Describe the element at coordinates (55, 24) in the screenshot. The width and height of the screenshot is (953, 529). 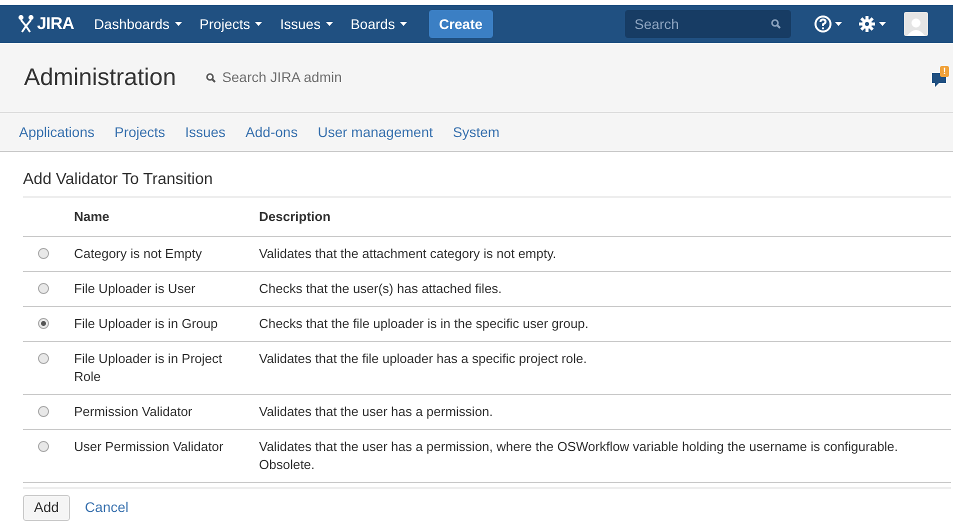
I see `logo-text: JIRA` at that location.